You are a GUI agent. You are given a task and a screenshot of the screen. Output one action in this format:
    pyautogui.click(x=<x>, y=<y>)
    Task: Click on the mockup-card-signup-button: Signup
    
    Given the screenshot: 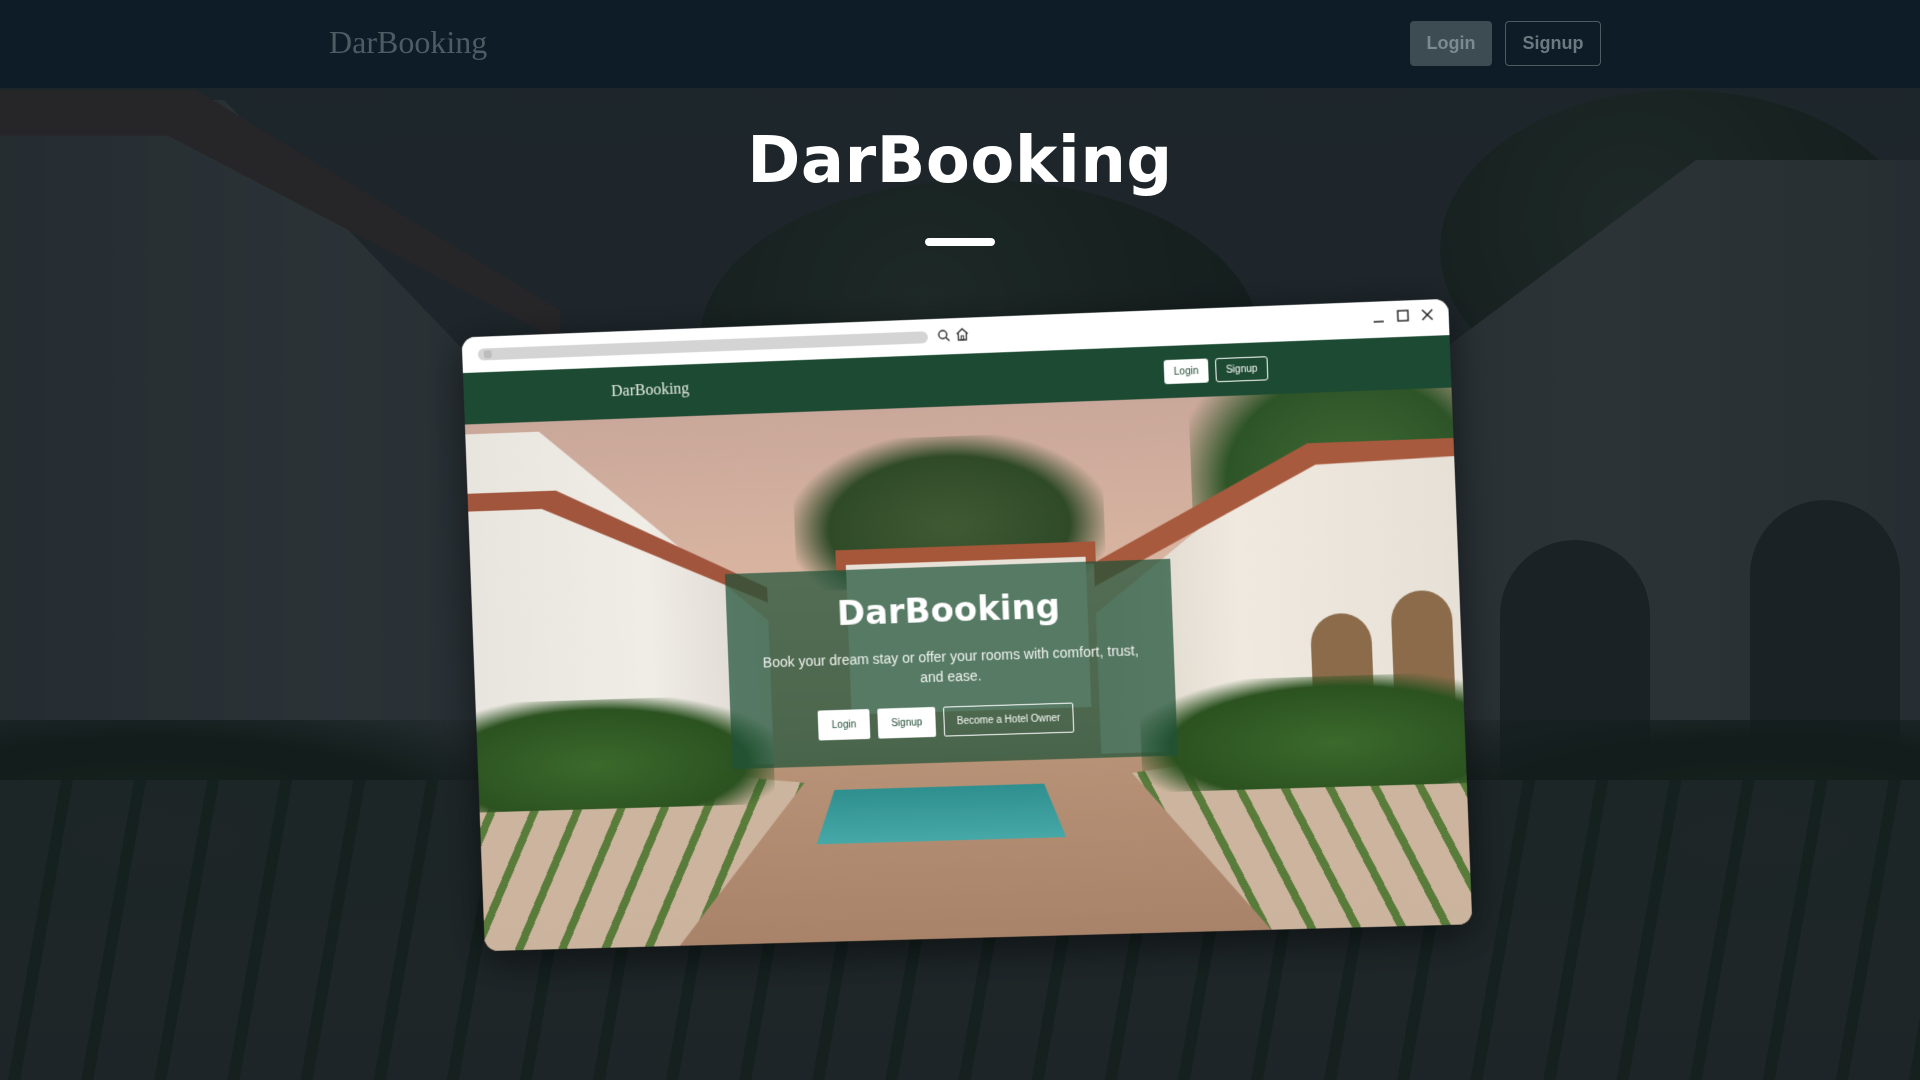 What is the action you would take?
    pyautogui.click(x=907, y=722)
    